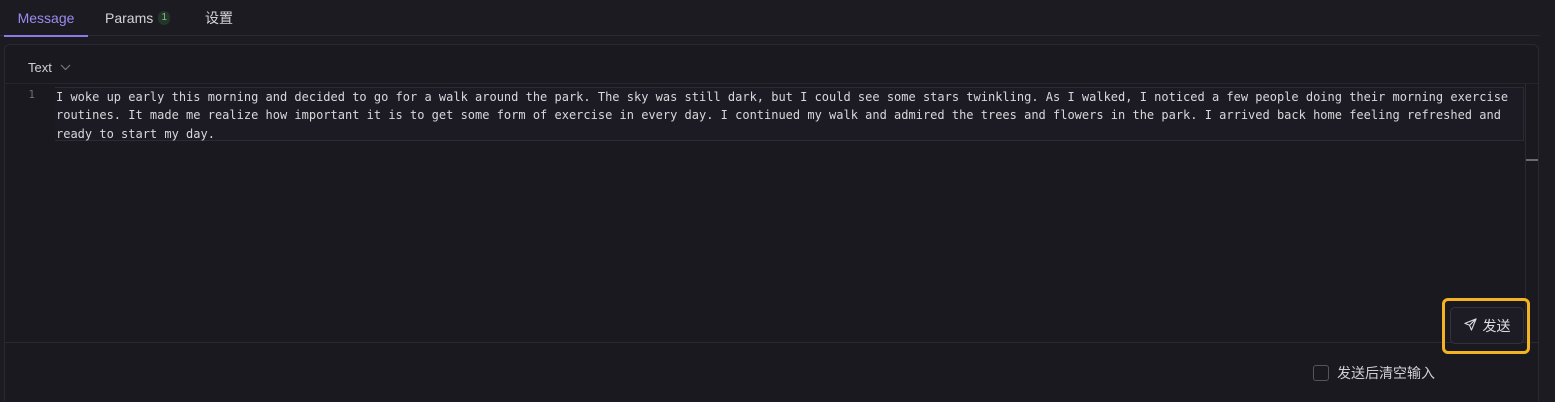 The image size is (1555, 402). What do you see at coordinates (129, 18) in the screenshot?
I see `tab-params-label: Params` at bounding box center [129, 18].